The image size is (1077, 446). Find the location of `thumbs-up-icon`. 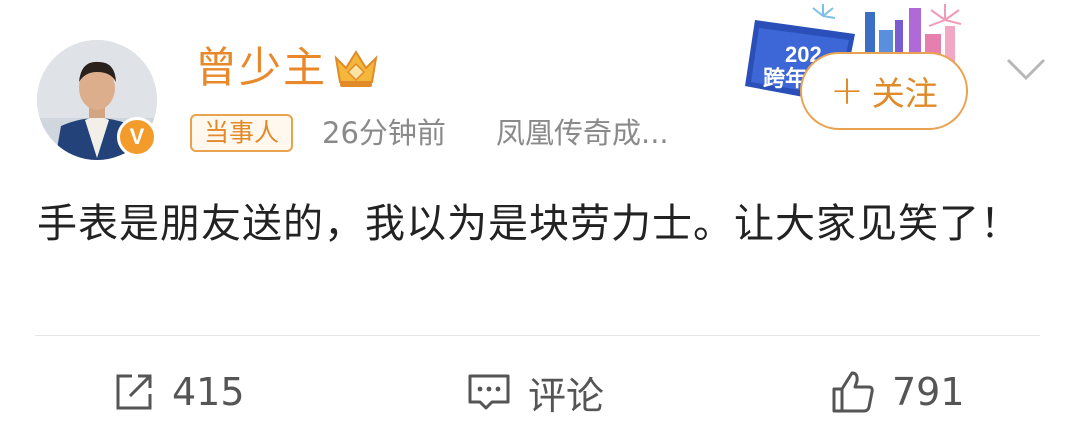

thumbs-up-icon is located at coordinates (853, 392).